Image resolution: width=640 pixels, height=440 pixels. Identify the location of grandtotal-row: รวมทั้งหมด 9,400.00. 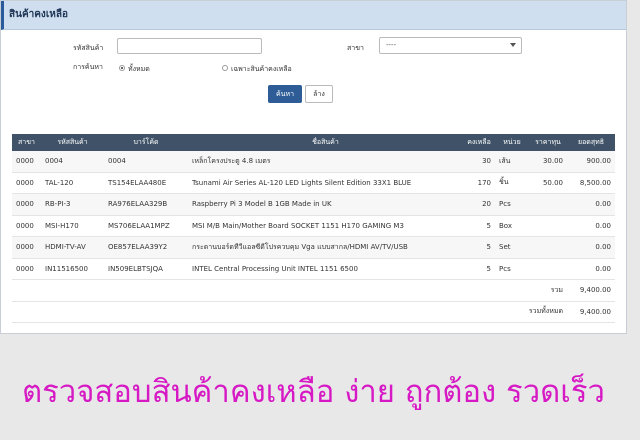
(313, 312).